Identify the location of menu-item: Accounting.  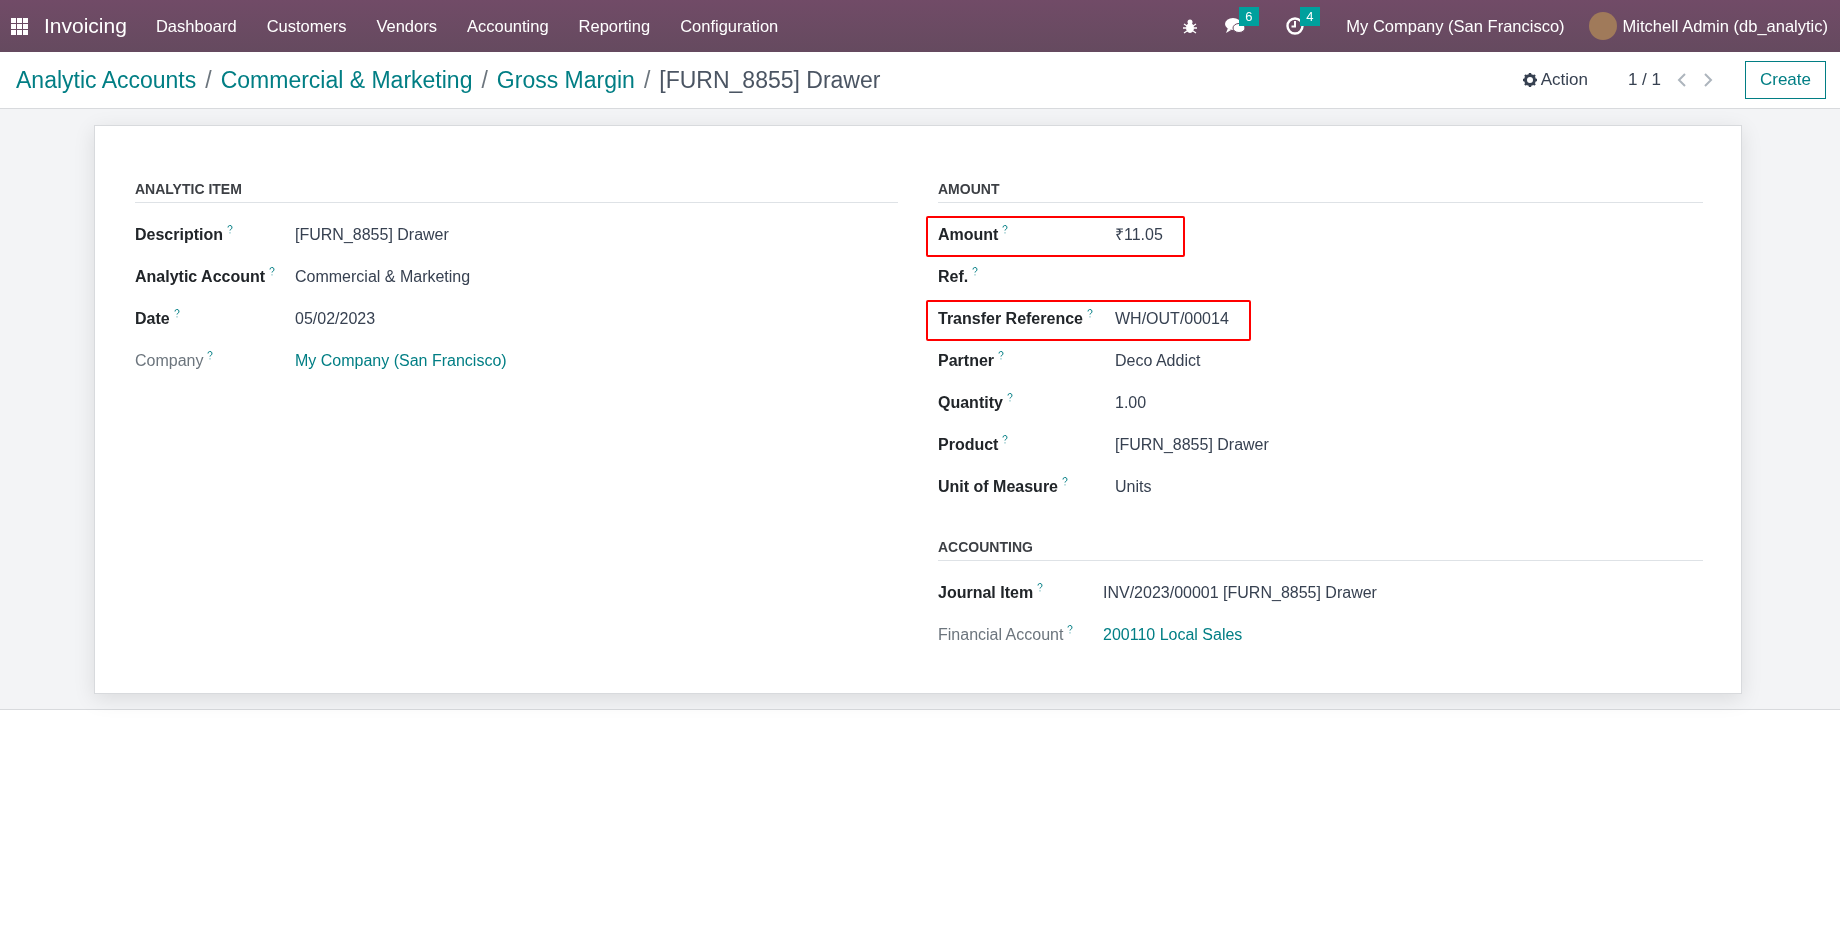
(507, 26).